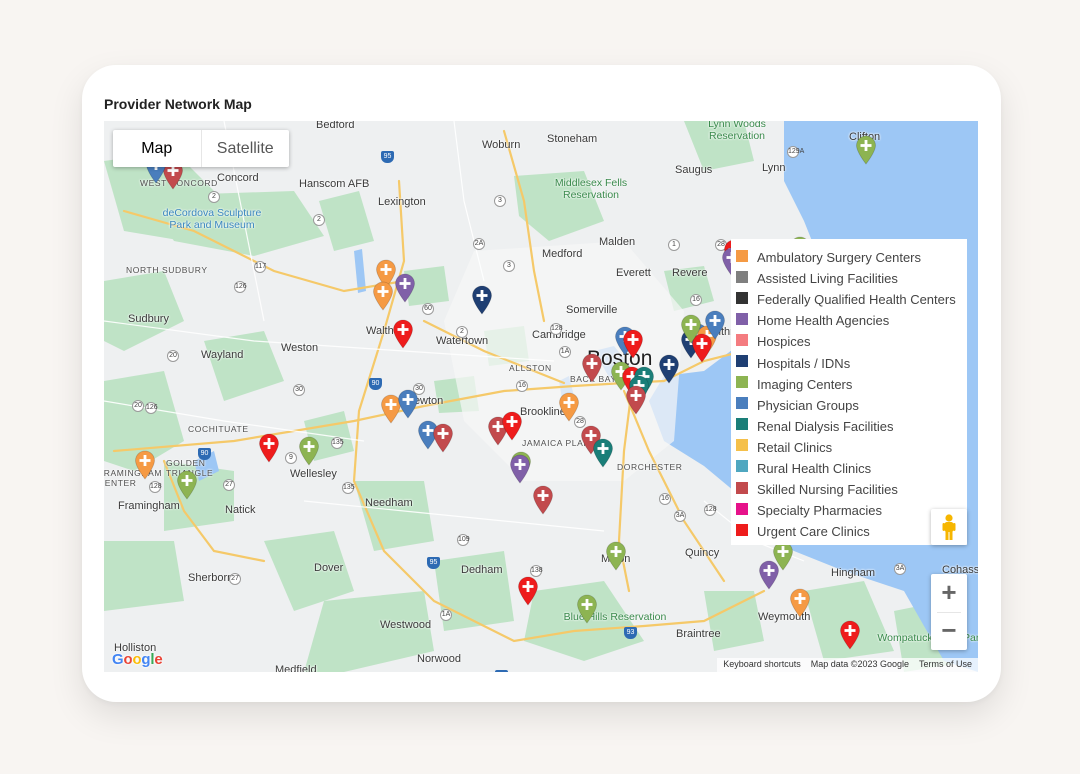 This screenshot has width=1080, height=774. What do you see at coordinates (698, 634) in the screenshot?
I see `place-label: Braintree` at bounding box center [698, 634].